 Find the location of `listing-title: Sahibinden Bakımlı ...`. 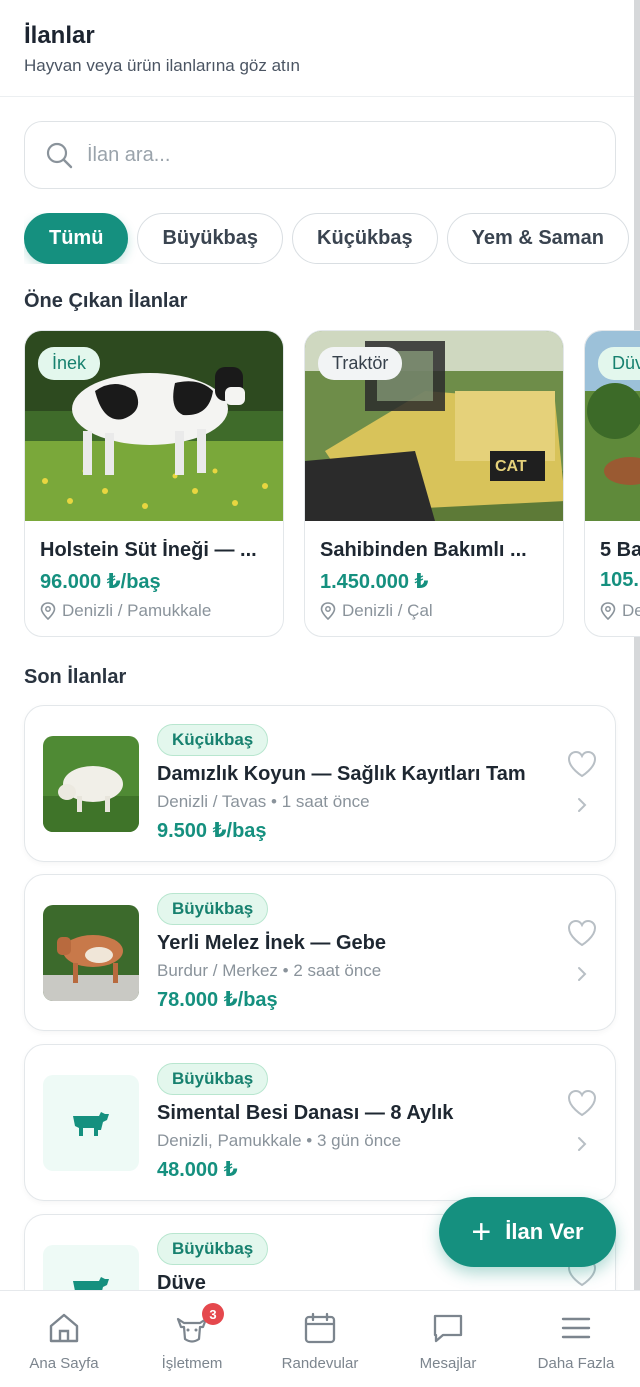

listing-title: Sahibinden Bakımlı ... is located at coordinates (423, 550).